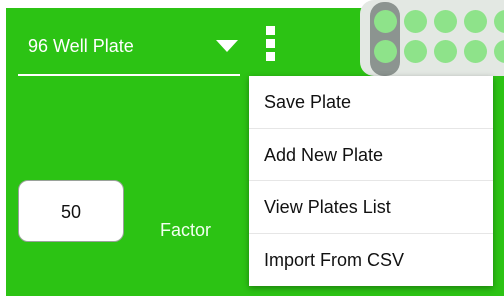 The height and width of the screenshot is (296, 504). I want to click on menu-item-add-new-plate: Add New Plate, so click(371, 155).